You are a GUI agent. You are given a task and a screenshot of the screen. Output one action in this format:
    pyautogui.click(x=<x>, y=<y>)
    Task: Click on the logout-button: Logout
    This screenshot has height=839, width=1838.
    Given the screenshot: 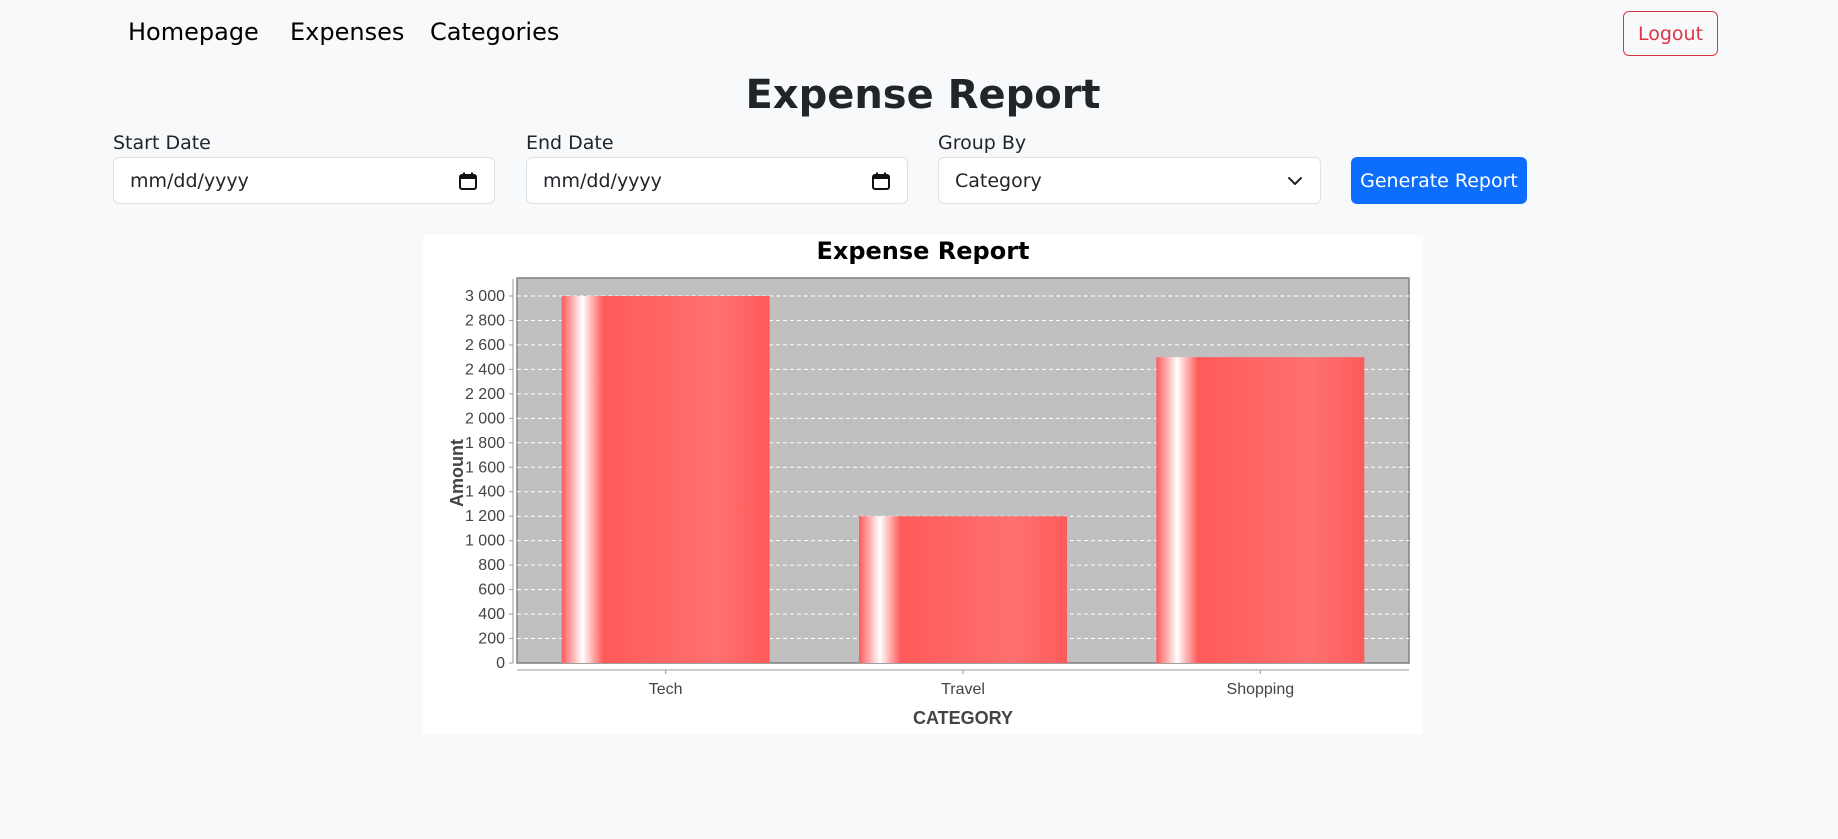 What is the action you would take?
    pyautogui.click(x=1670, y=33)
    